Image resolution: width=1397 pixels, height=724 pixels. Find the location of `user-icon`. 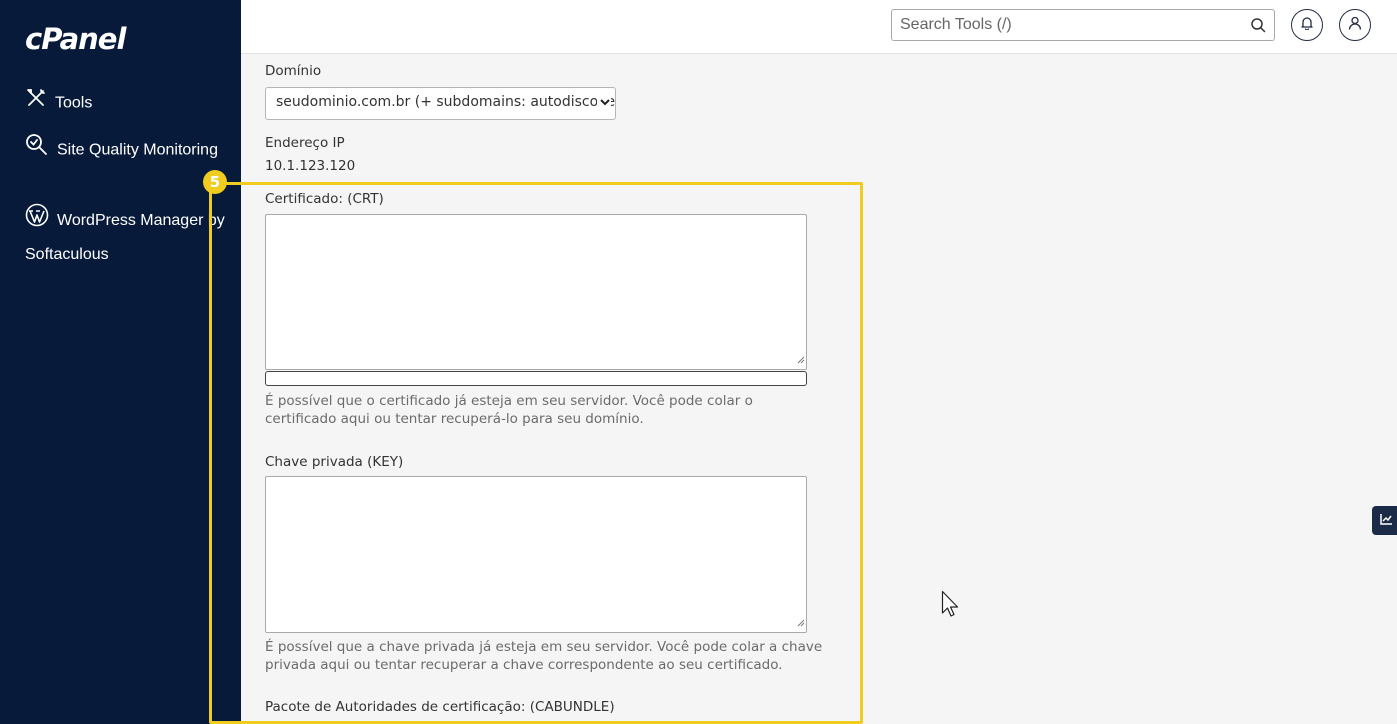

user-icon is located at coordinates (1355, 25).